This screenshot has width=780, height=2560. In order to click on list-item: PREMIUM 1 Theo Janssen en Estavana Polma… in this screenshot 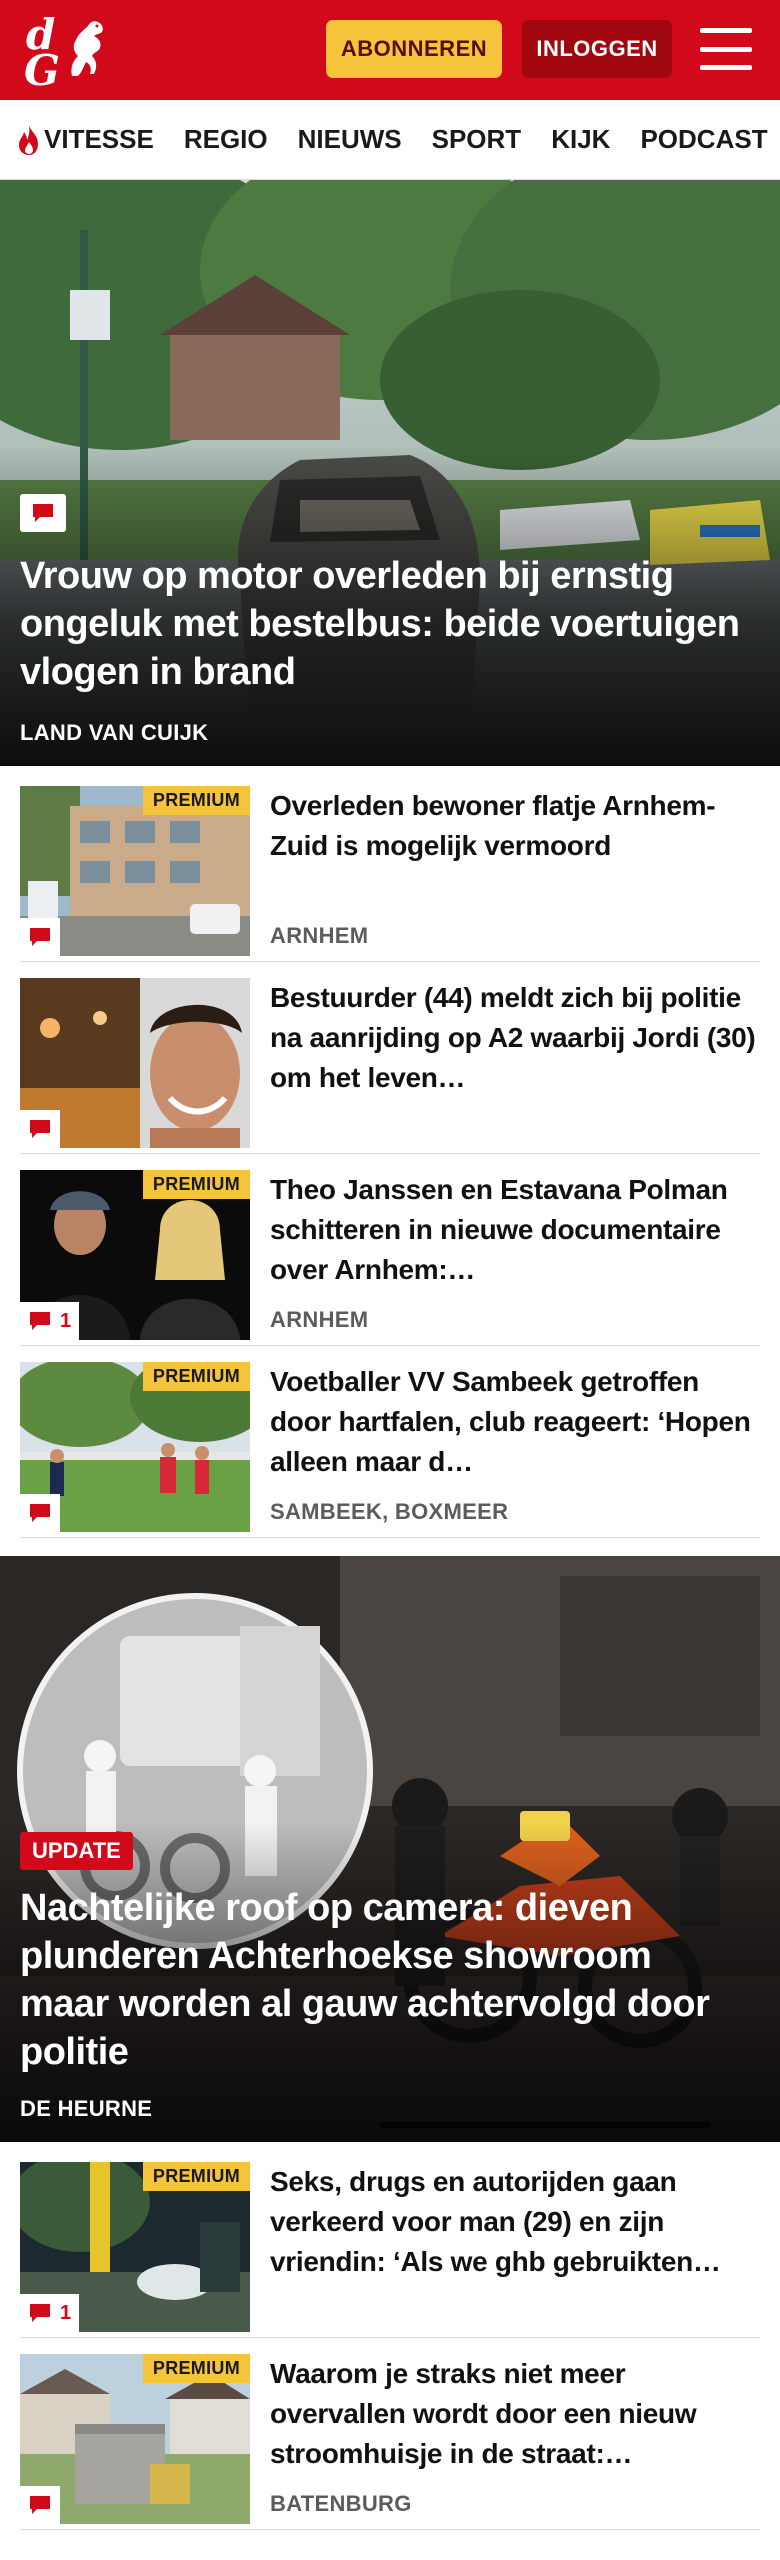, I will do `click(390, 1258)`.